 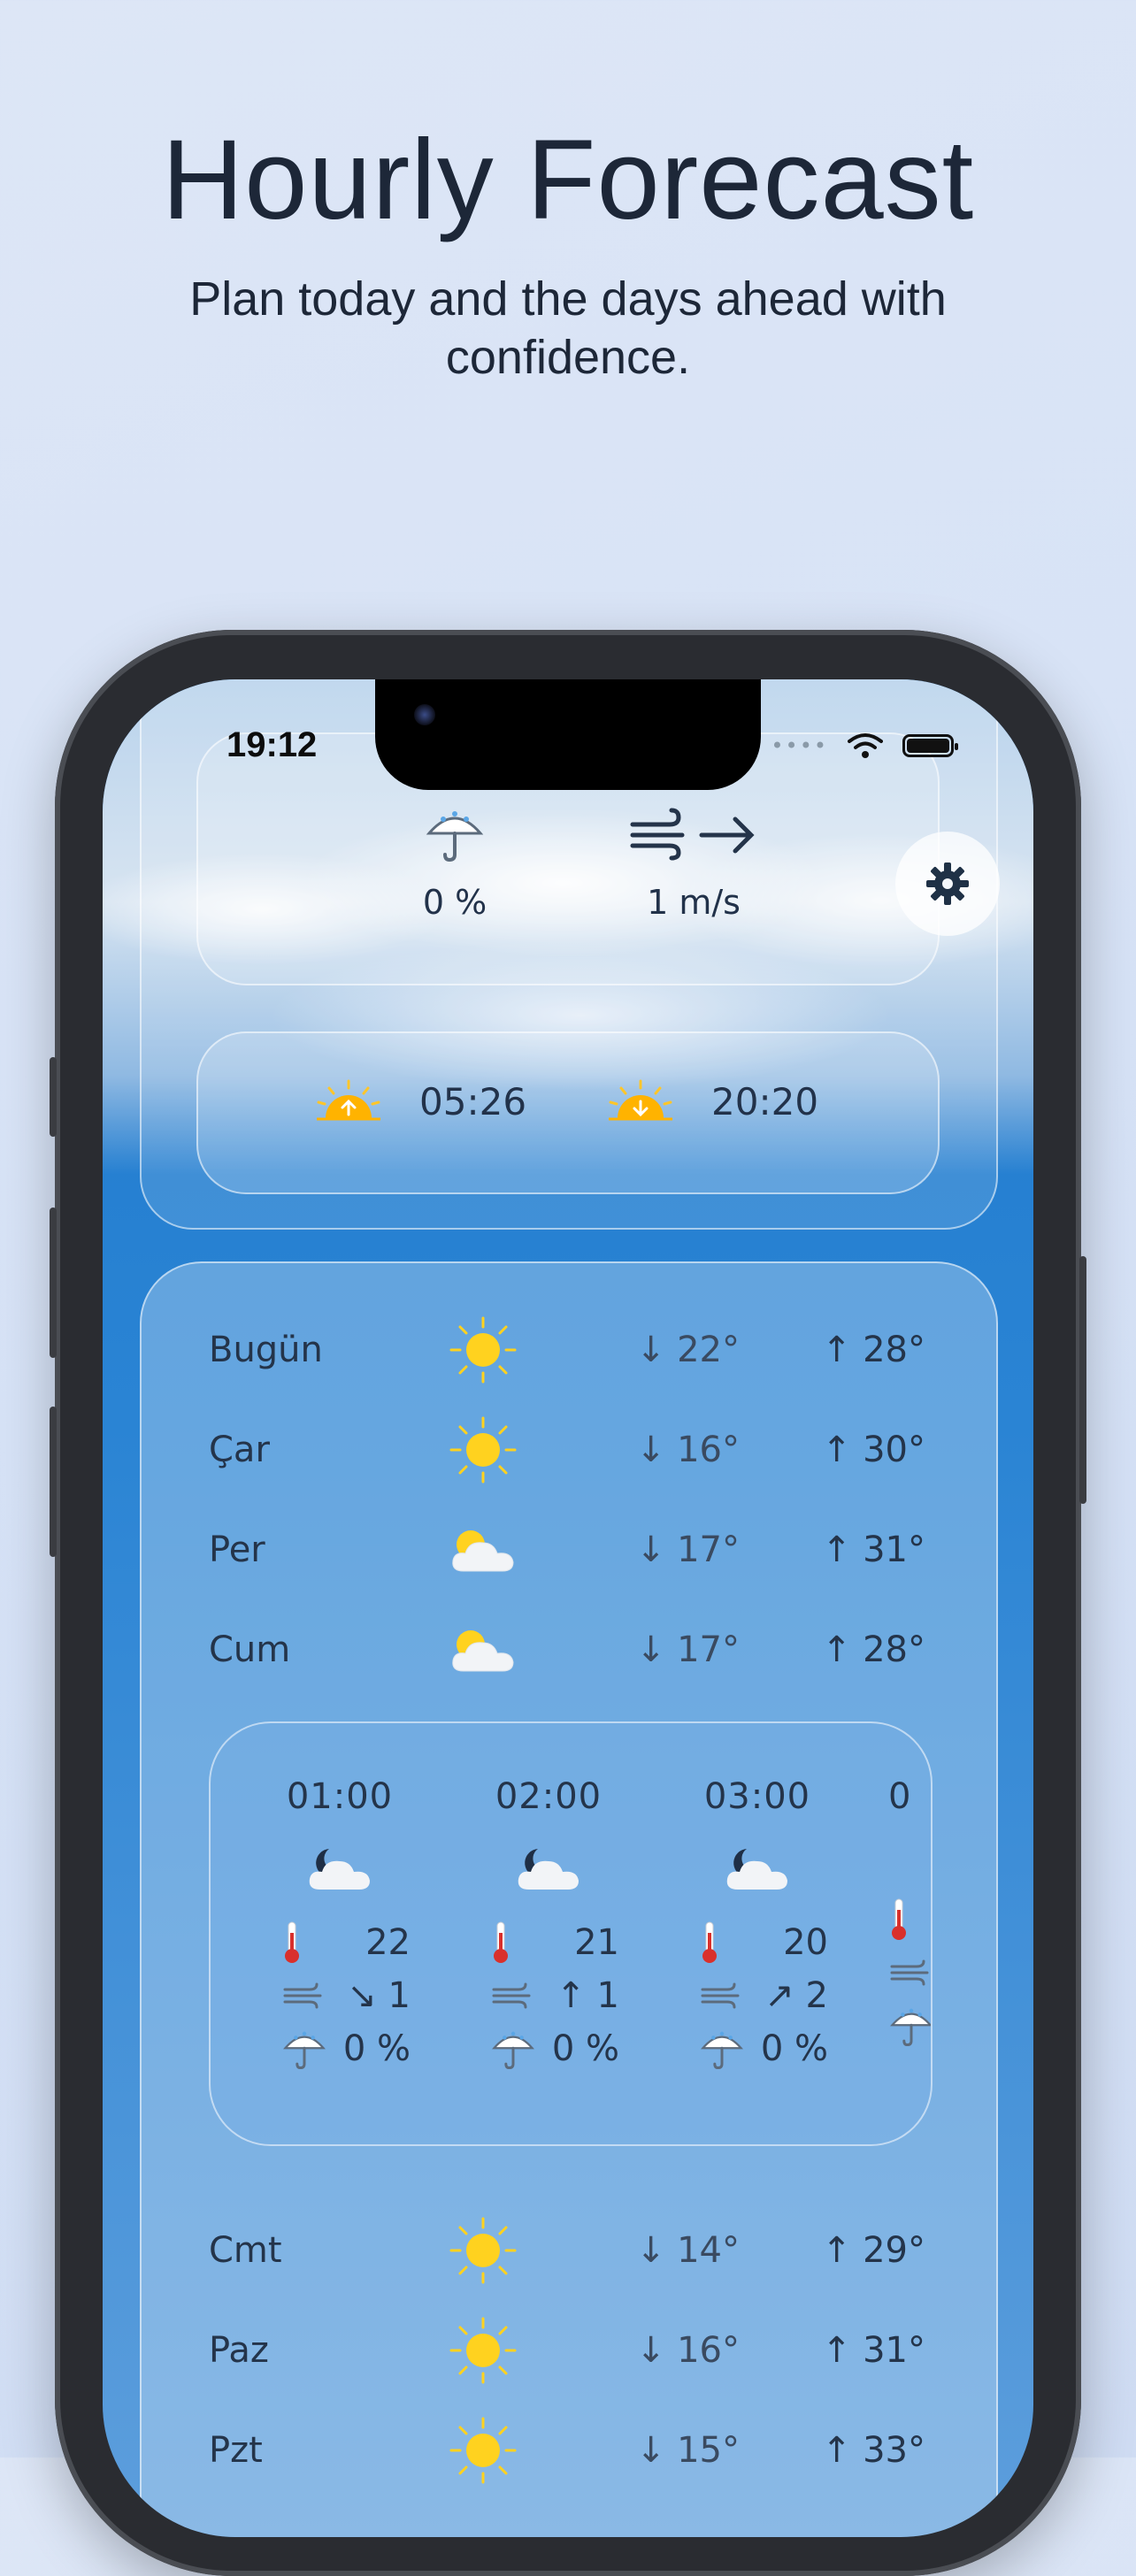 I want to click on day-name: Paz, so click(x=239, y=2350).